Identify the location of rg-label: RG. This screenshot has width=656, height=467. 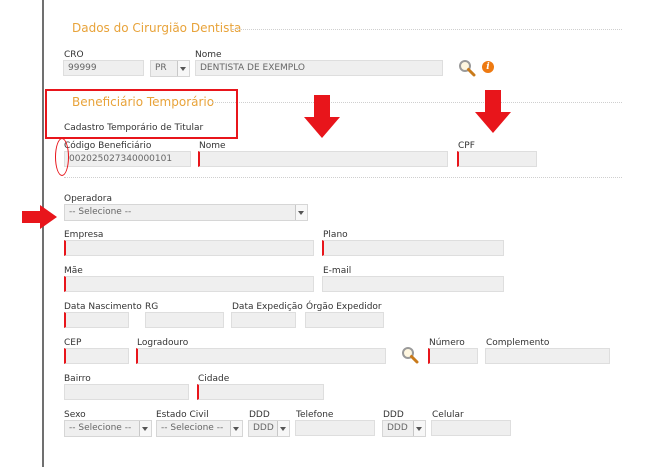
(152, 307).